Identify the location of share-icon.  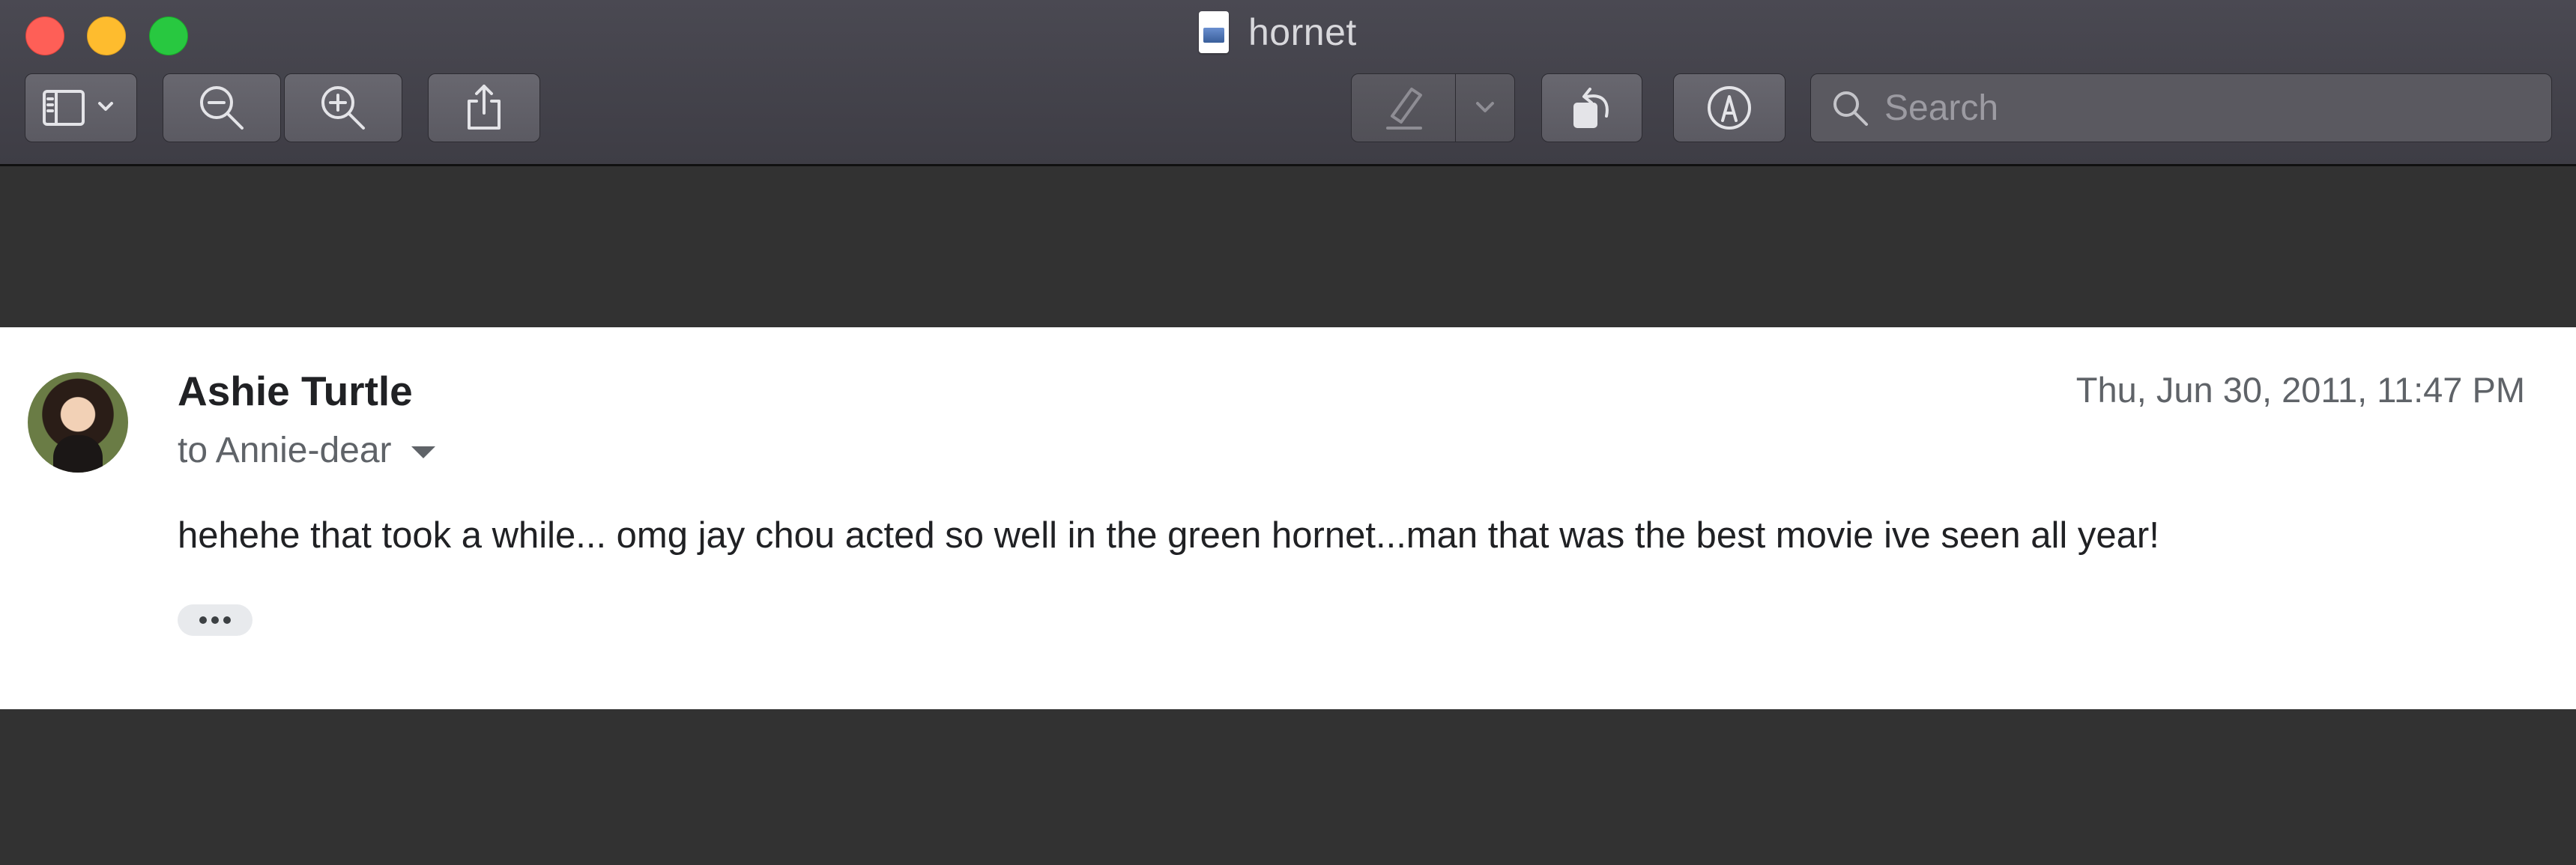
(484, 107).